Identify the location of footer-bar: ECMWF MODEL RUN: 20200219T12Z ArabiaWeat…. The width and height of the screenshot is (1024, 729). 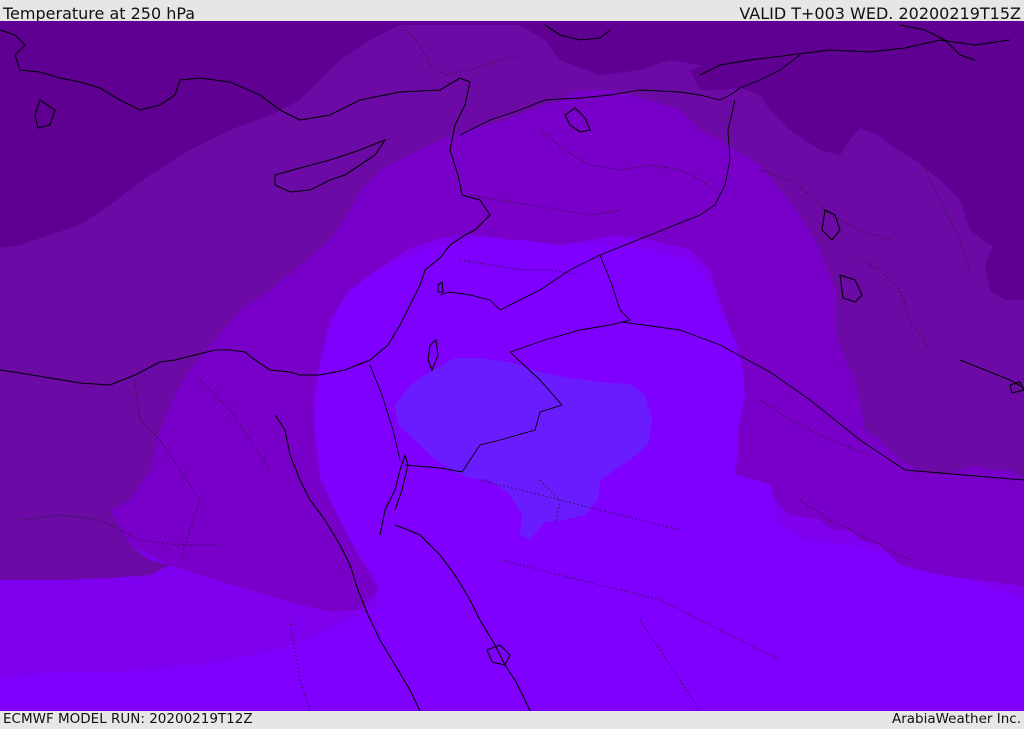
(512, 720).